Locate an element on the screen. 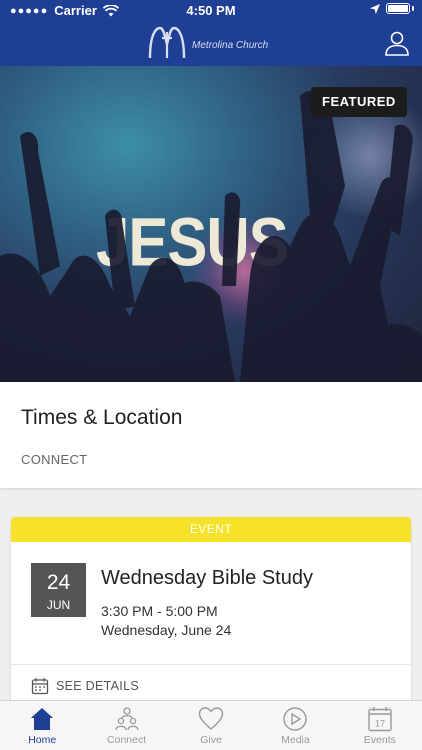  clock: 4:50 PM is located at coordinates (211, 10).